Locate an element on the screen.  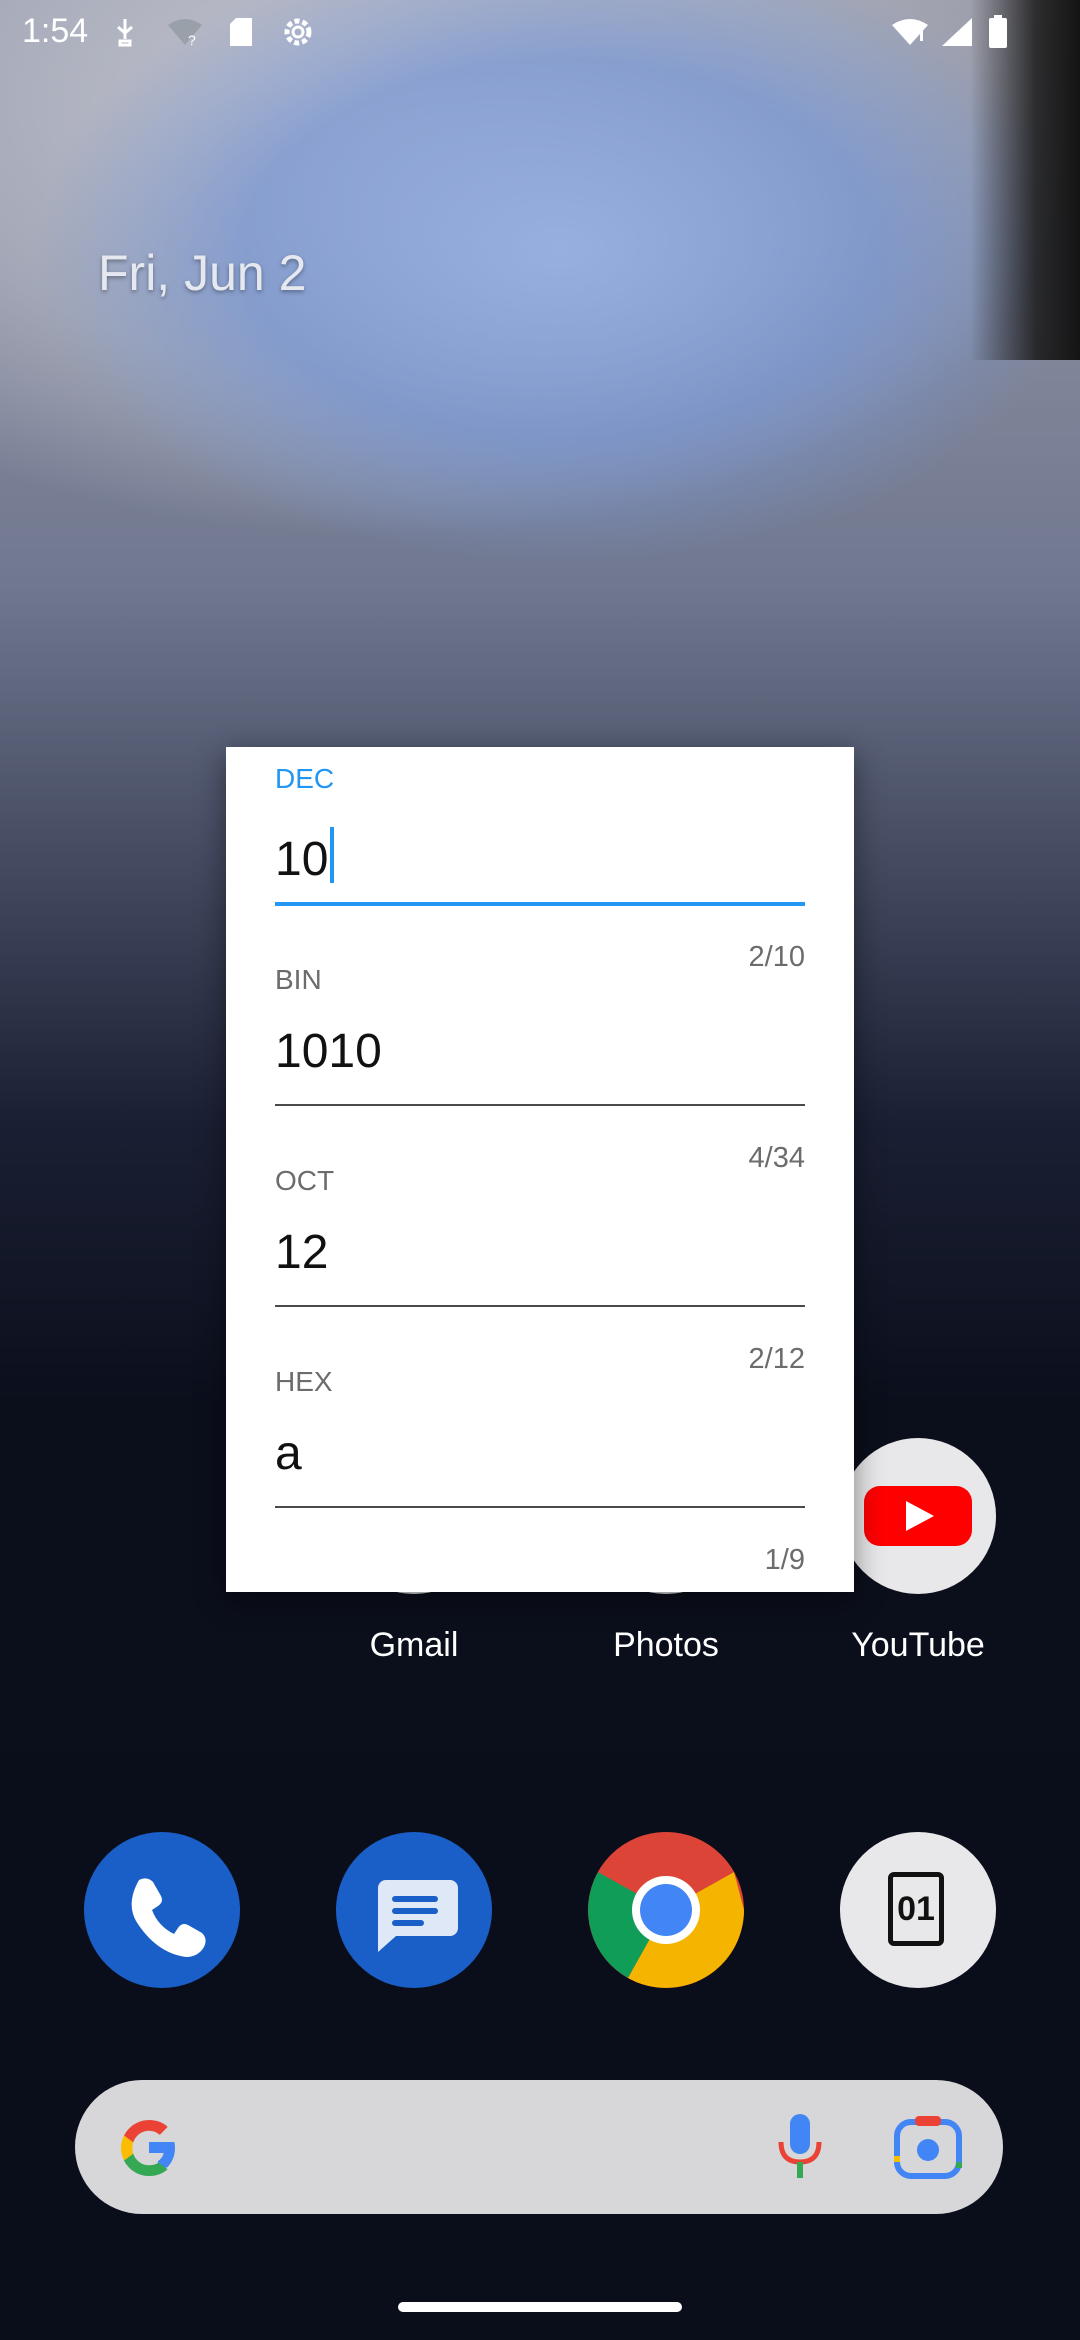
hex-underline is located at coordinates (540, 1507).